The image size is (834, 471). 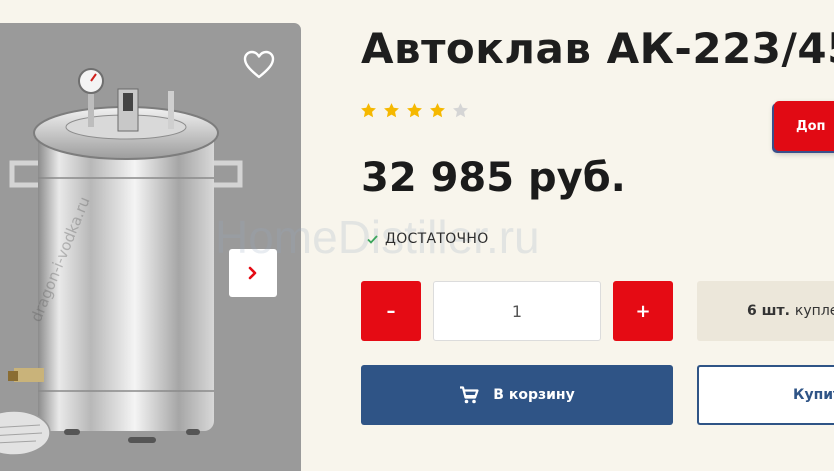 I want to click on cart-icon, so click(x=469, y=395).